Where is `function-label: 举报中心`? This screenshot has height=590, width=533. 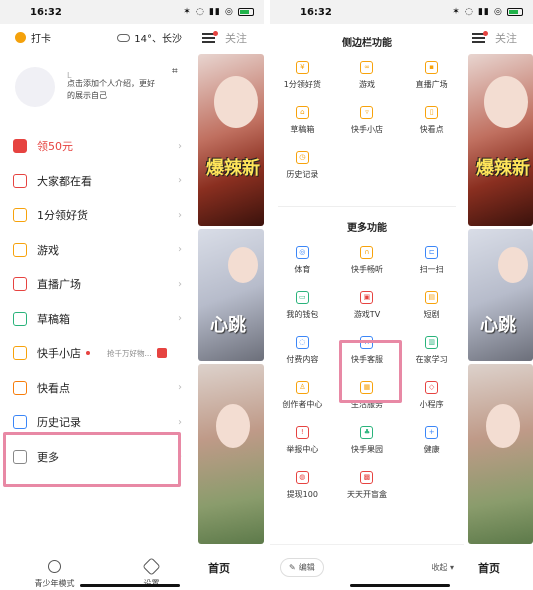
function-label: 举报中心 is located at coordinates (302, 449).